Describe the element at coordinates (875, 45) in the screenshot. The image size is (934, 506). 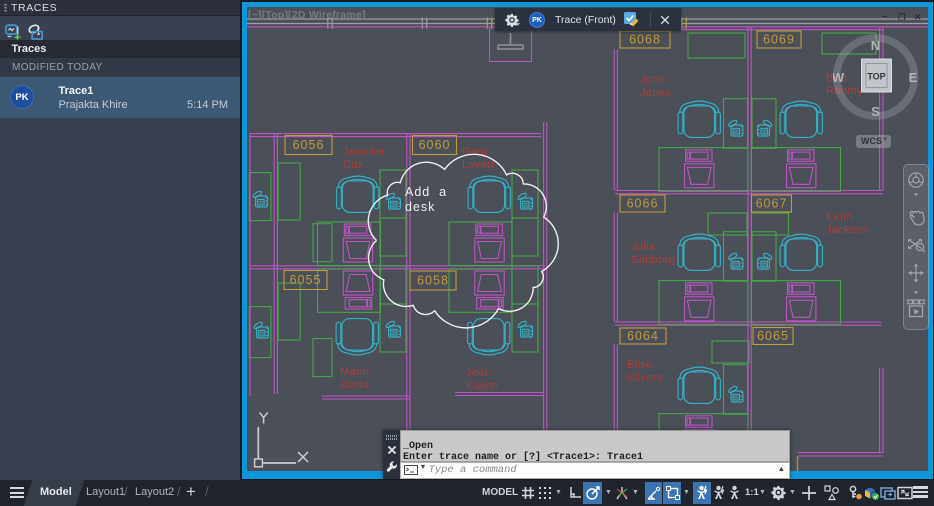
I see `svg-text: N` at that location.